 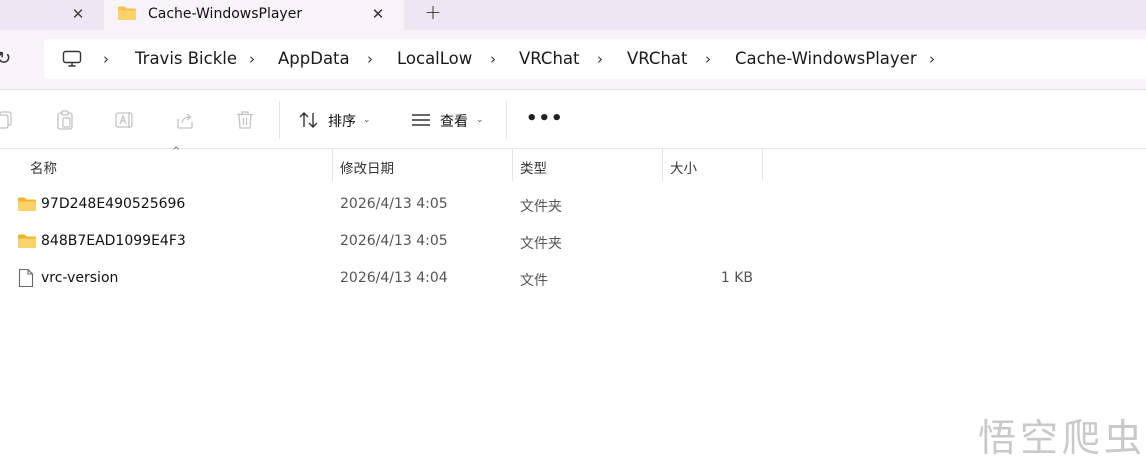 I want to click on sort-button: 排序 ⌄, so click(x=338, y=120).